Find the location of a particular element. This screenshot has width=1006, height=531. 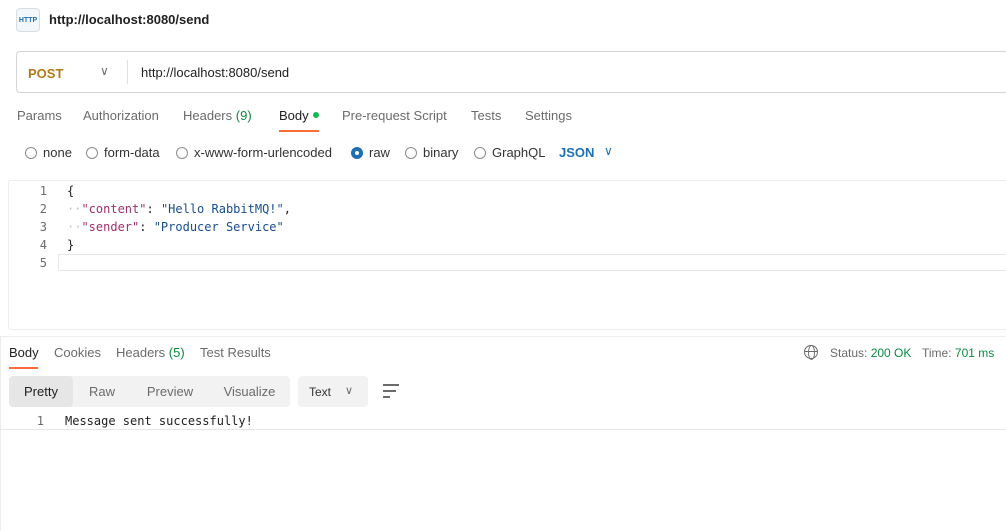

active-line-highlight is located at coordinates (532, 262).